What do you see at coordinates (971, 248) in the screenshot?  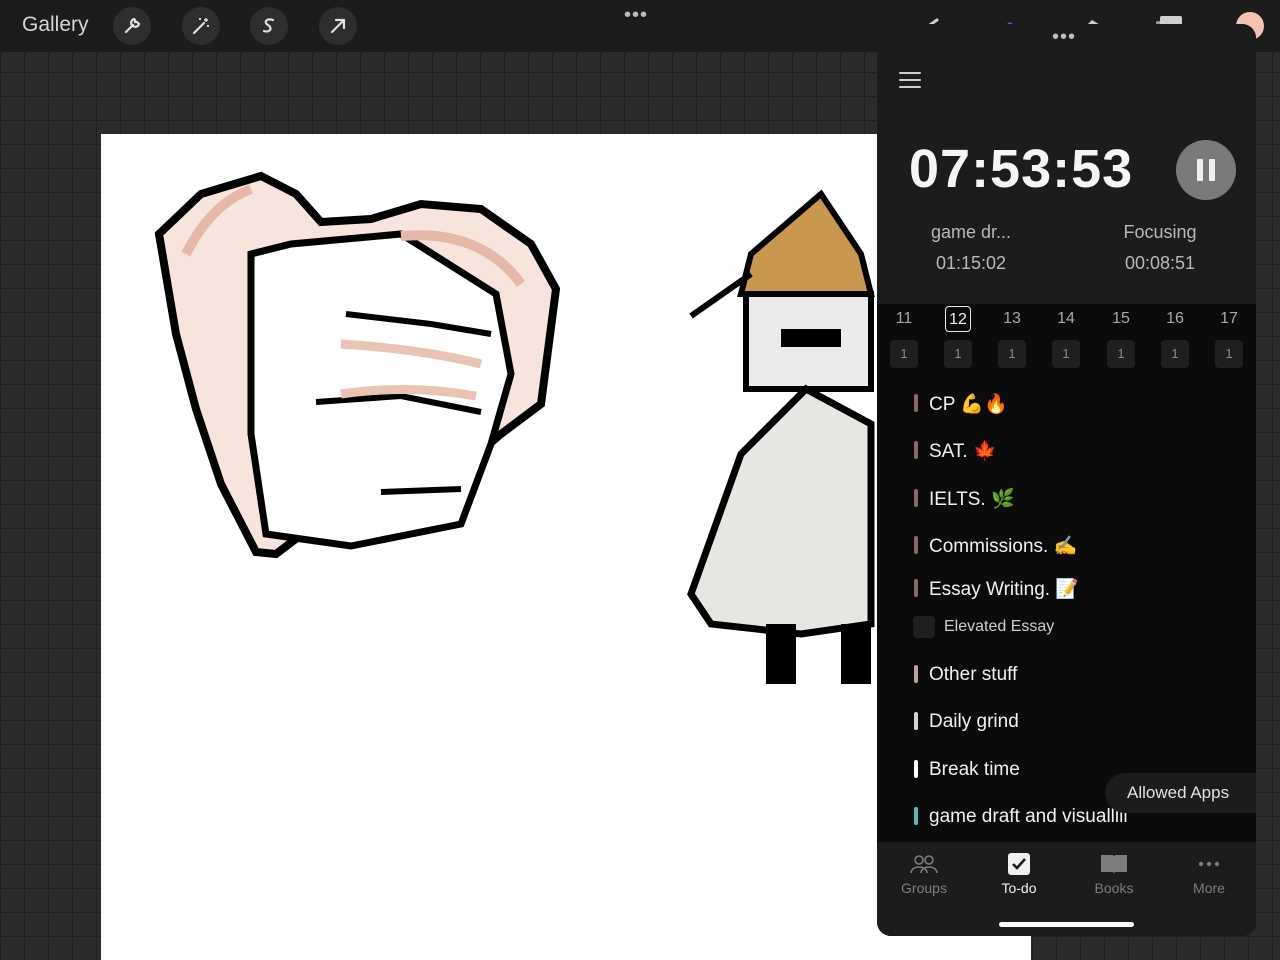 I see `task-stat: game dr... 01:15:02` at bounding box center [971, 248].